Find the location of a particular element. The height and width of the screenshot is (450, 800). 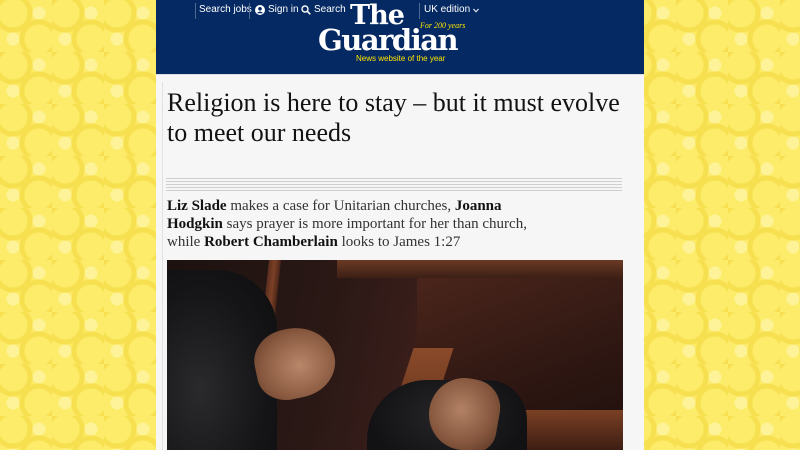

search-jobs-label: Search jobs is located at coordinates (225, 9).